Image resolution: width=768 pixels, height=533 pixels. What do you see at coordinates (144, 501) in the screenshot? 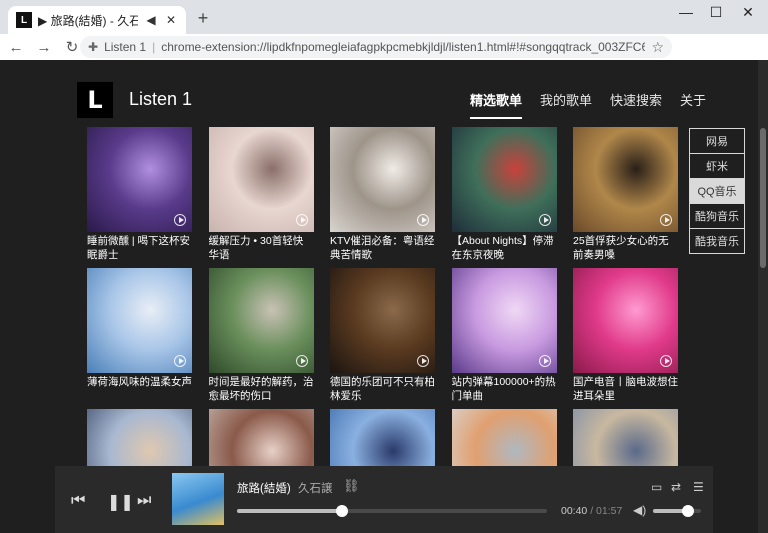
I see `next-track-button: ⏭` at bounding box center [144, 501].